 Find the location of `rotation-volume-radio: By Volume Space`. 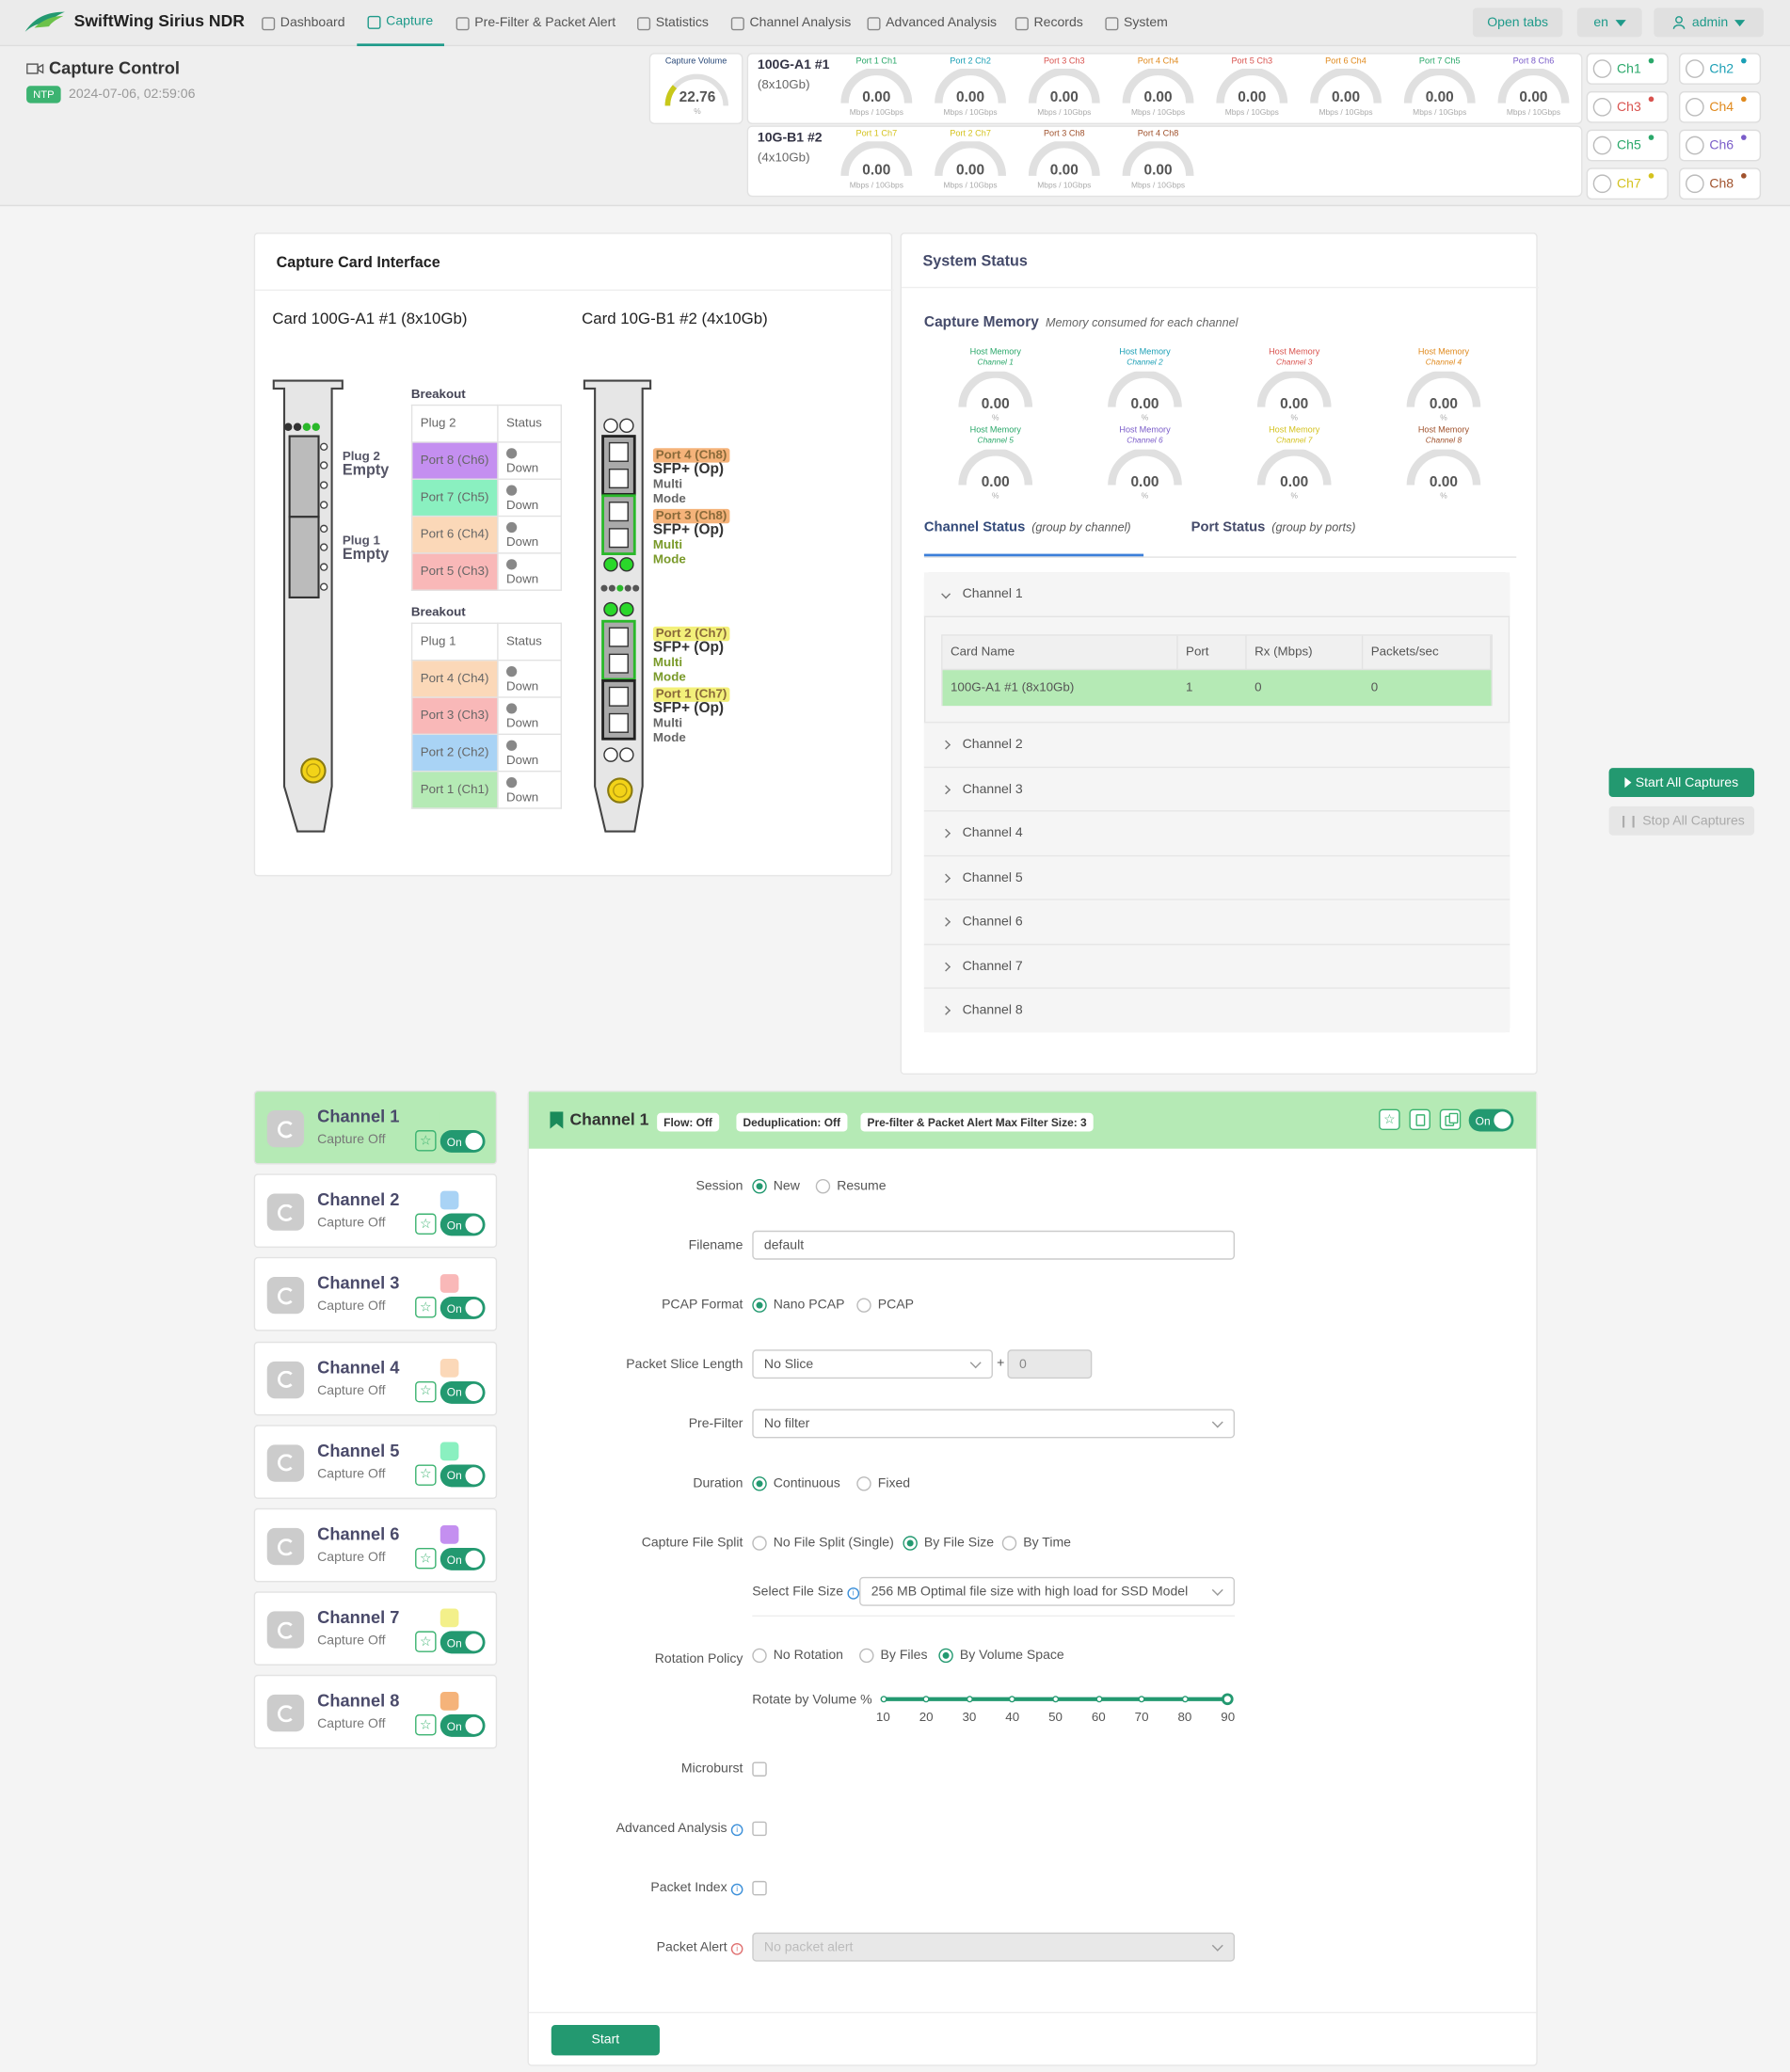

rotation-volume-radio: By Volume Space is located at coordinates (1001, 1656).